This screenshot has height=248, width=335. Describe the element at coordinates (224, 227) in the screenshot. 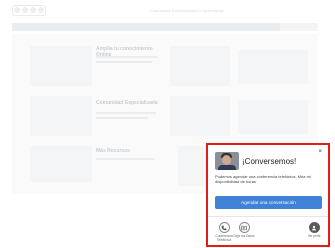

I see `phone-icon` at that location.